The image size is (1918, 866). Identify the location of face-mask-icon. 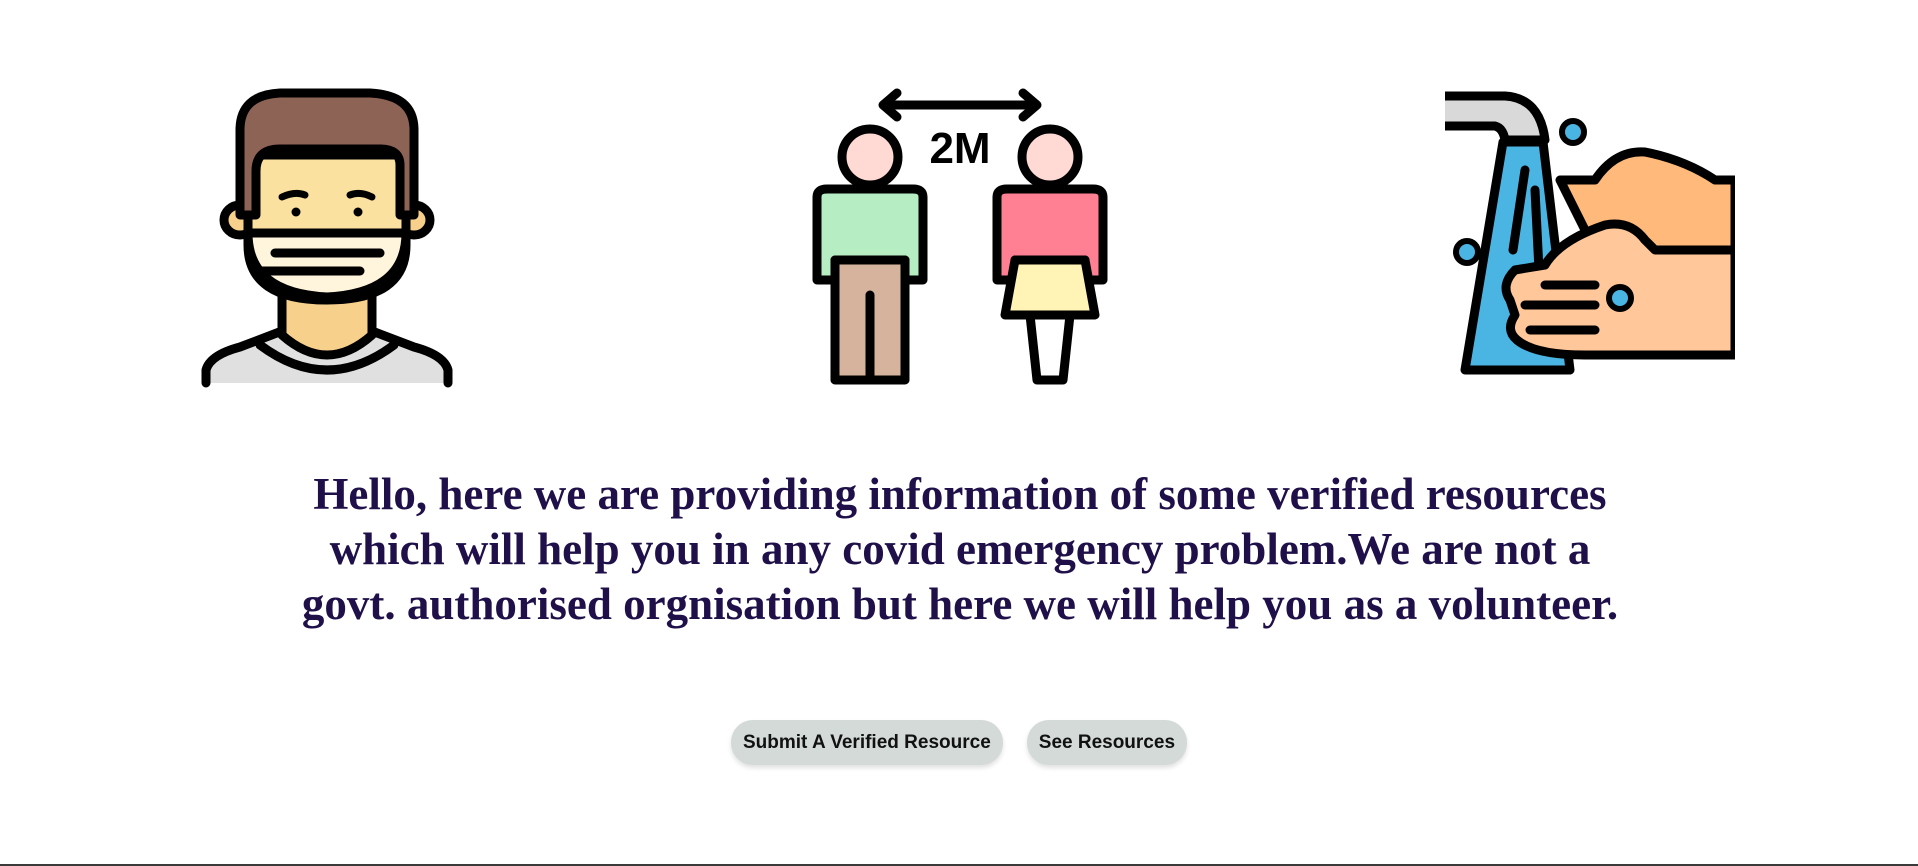
(327, 237).